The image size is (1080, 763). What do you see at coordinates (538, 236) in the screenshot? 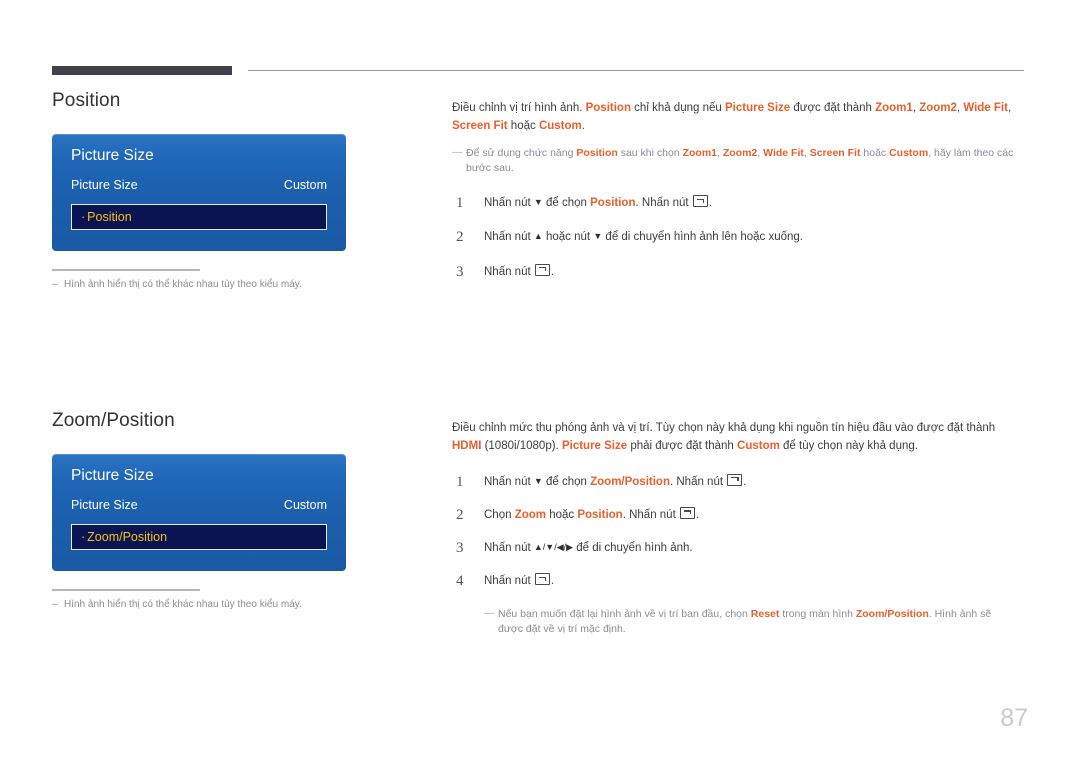
I see `arrow-up-icon: ▲` at bounding box center [538, 236].